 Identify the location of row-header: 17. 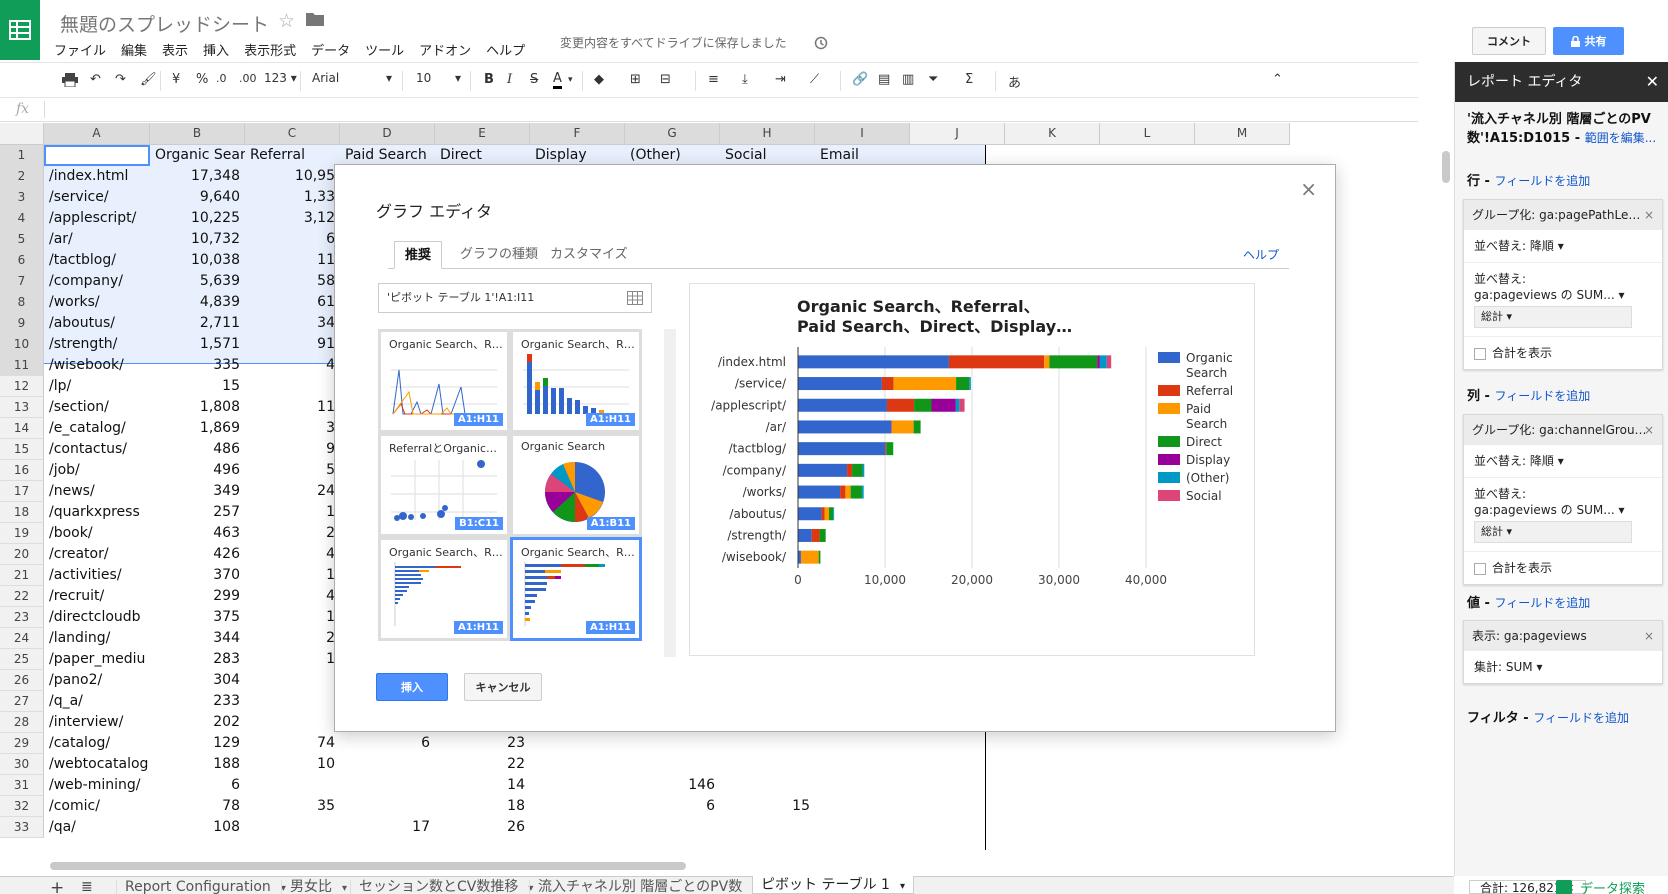
(22, 491).